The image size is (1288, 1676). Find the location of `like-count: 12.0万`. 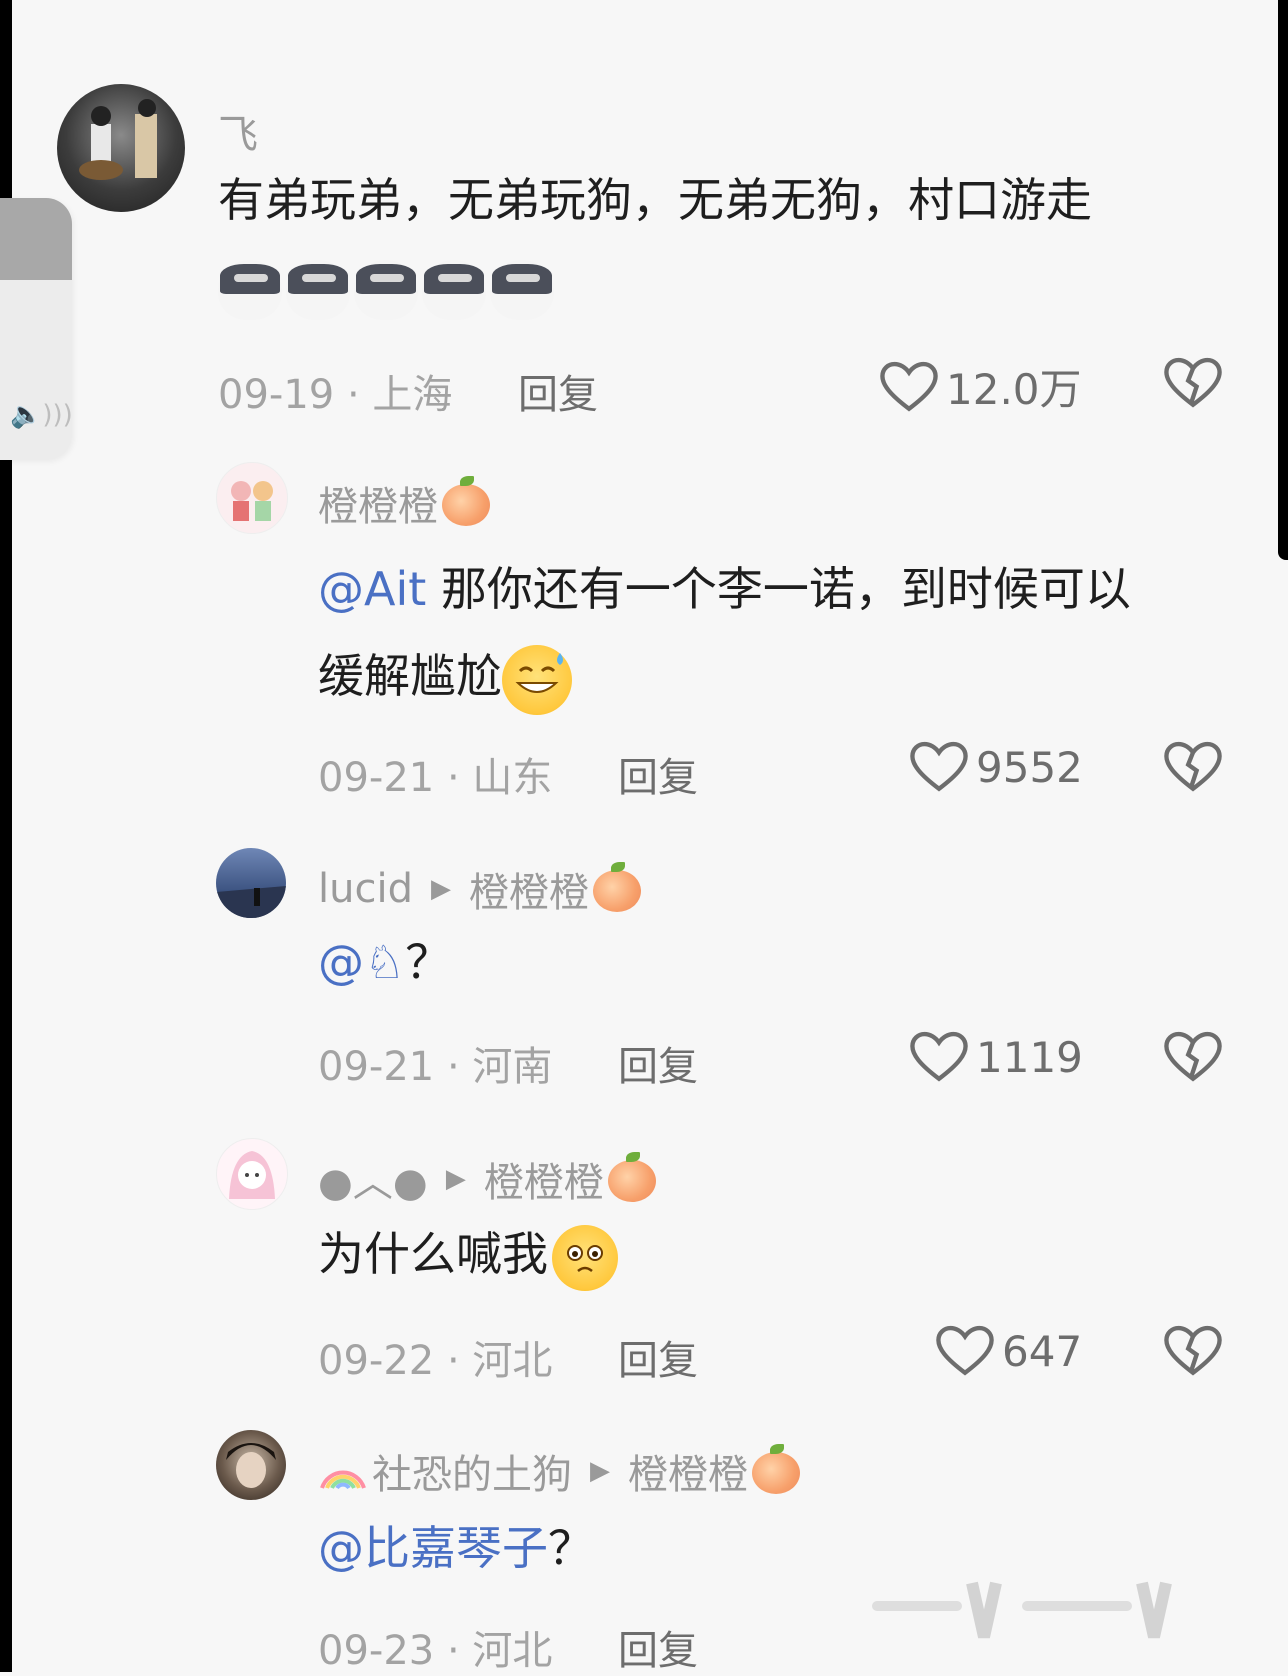

like-count: 12.0万 is located at coordinates (1014, 389).